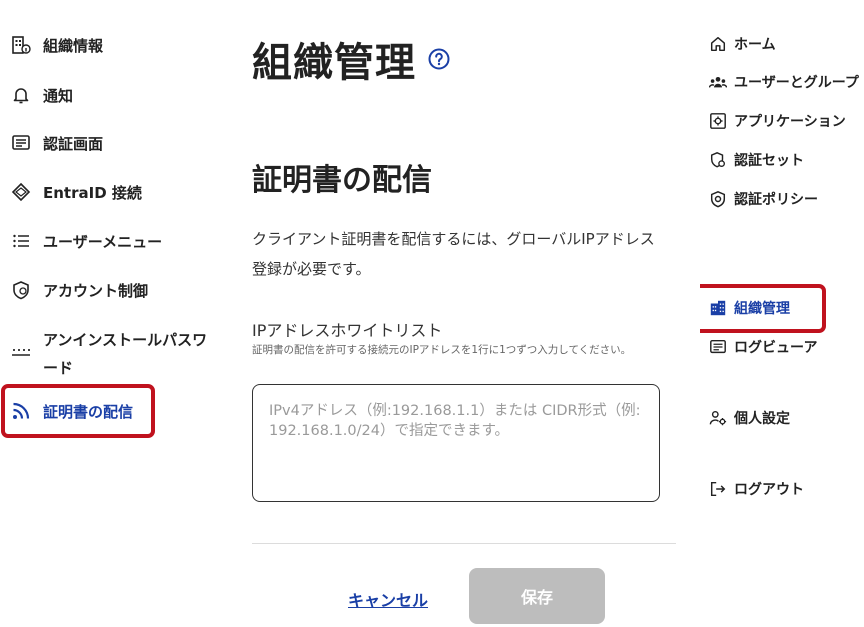 This screenshot has height=627, width=864. Describe the element at coordinates (21, 143) in the screenshot. I see `screen-list-icon` at that location.